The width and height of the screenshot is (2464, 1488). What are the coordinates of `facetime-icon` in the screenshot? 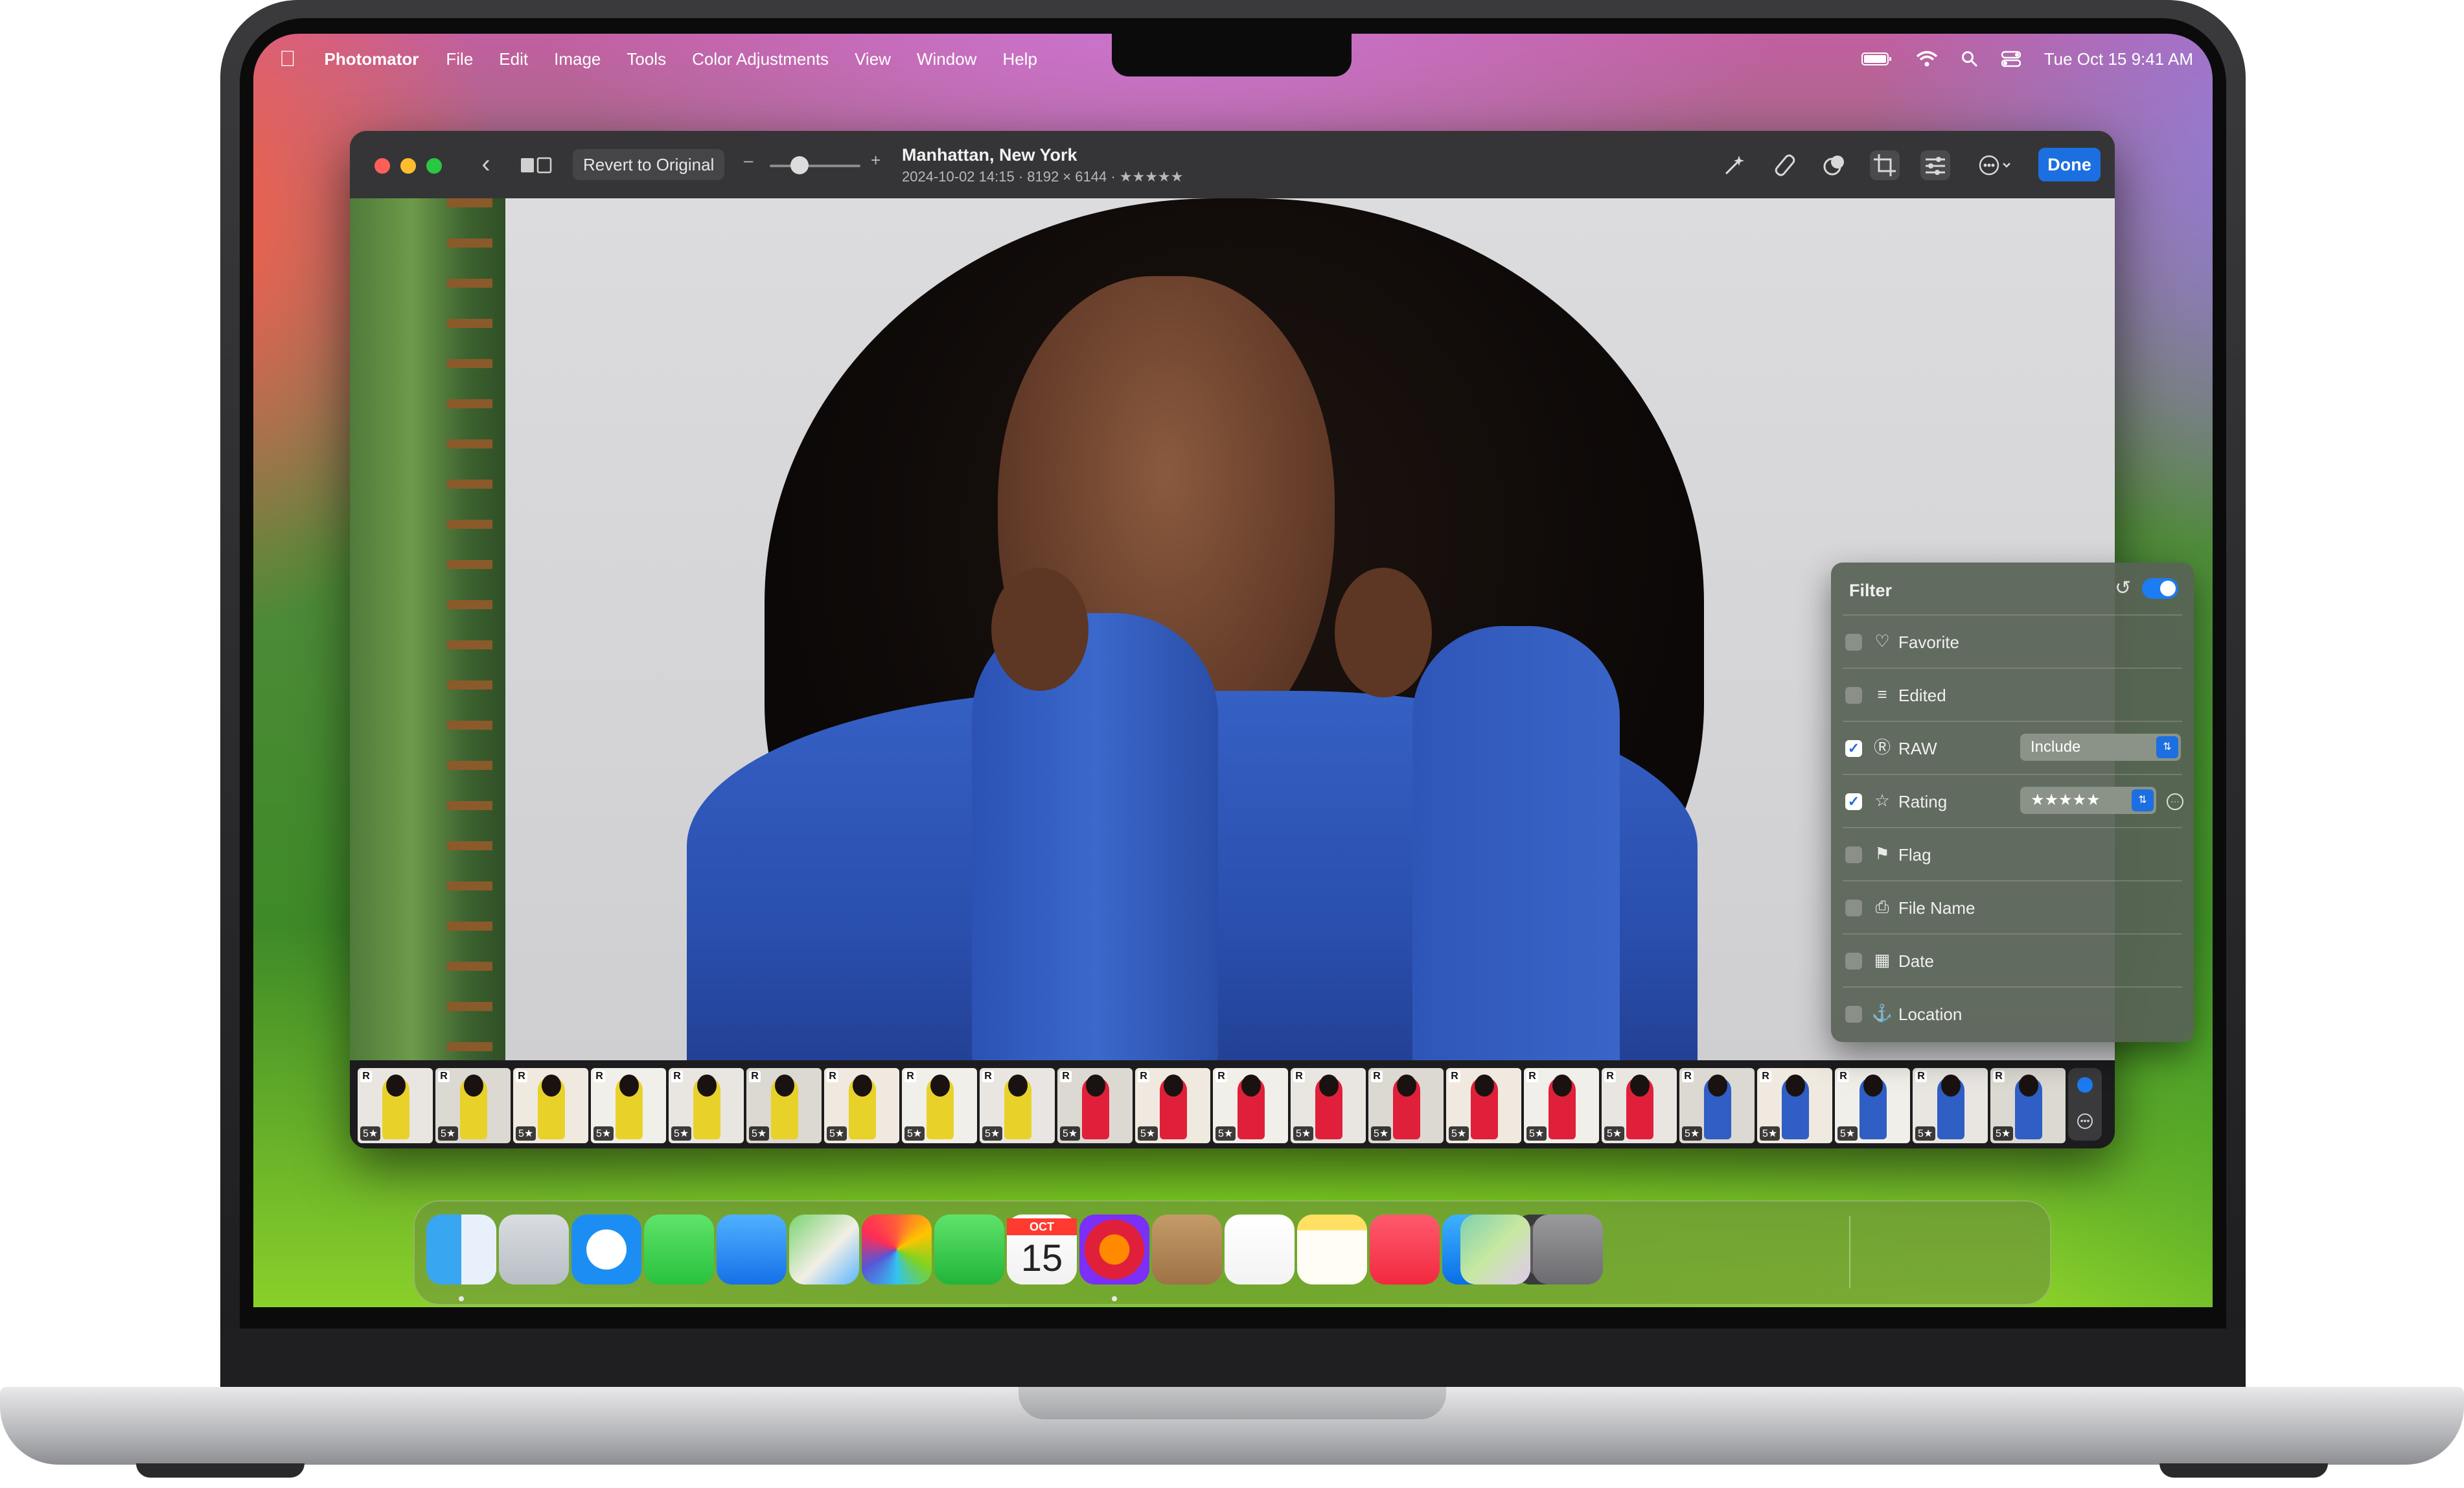 It's located at (969, 1250).